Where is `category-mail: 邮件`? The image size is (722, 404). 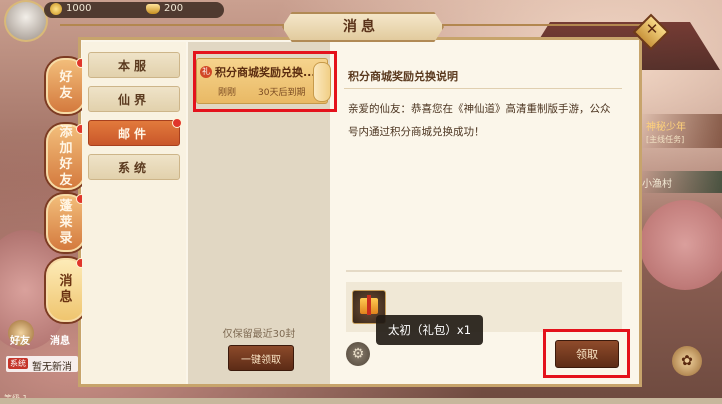
category-mail: 邮件 is located at coordinates (135, 132).